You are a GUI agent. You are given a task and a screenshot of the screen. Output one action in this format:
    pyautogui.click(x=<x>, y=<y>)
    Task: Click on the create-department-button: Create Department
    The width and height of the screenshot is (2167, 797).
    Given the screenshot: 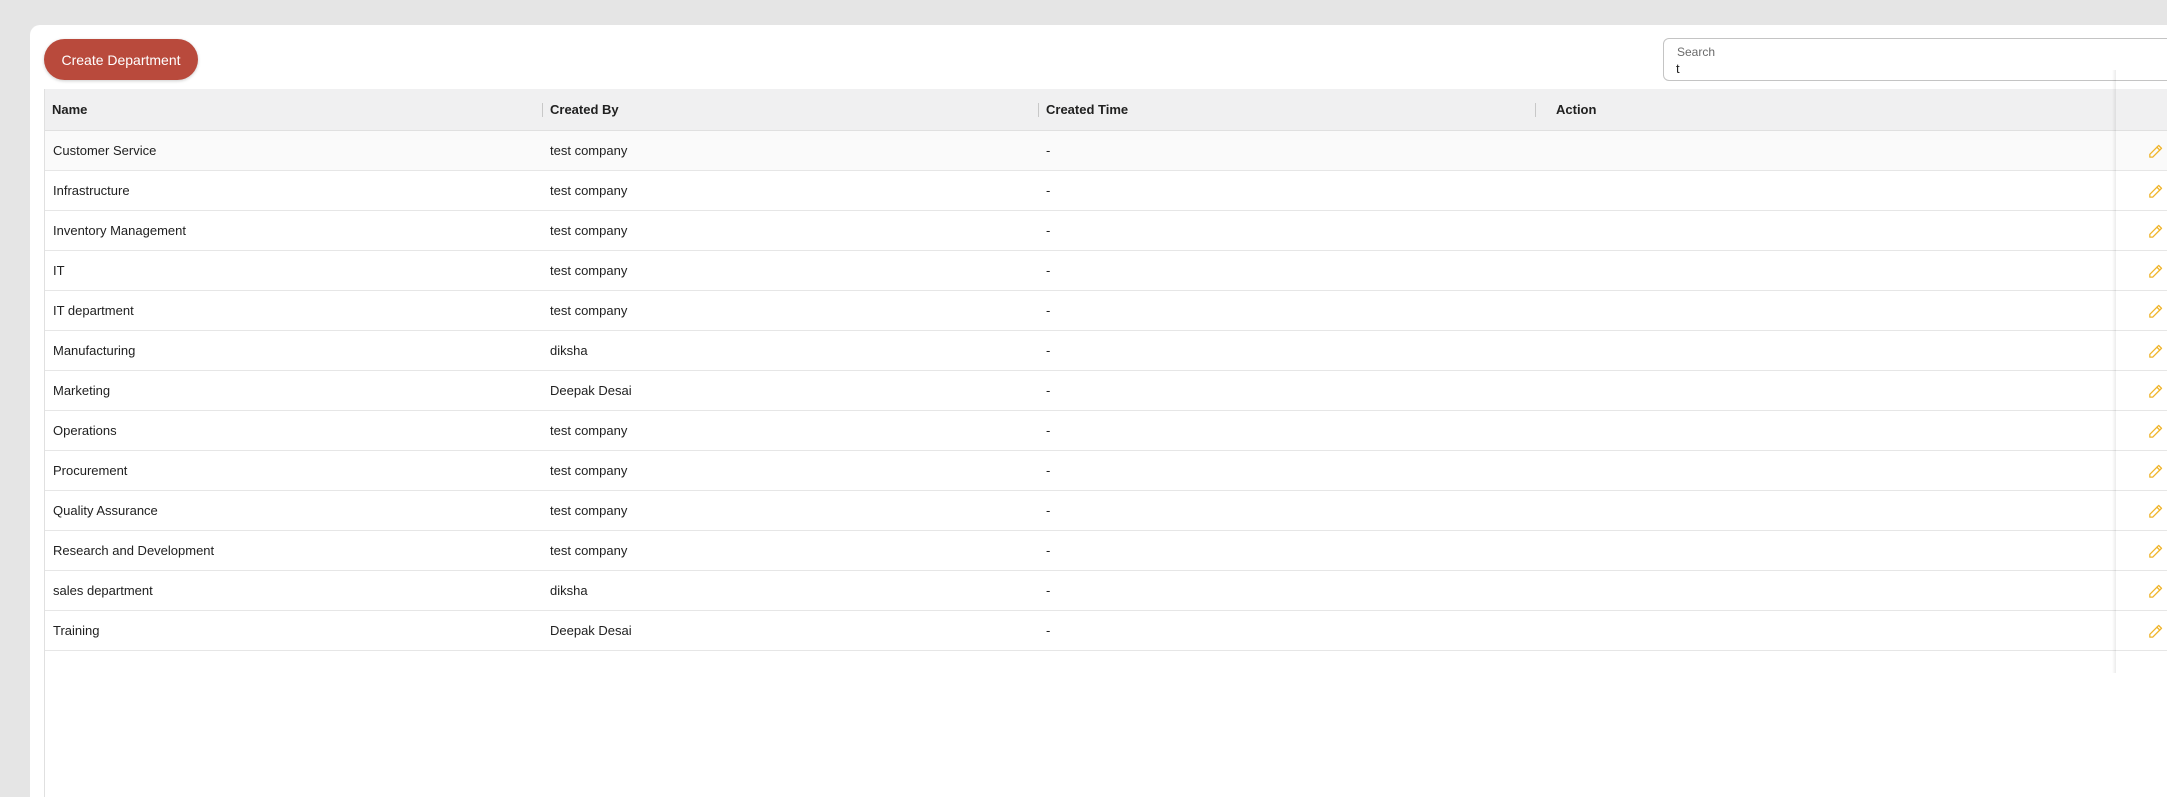 What is the action you would take?
    pyautogui.click(x=121, y=59)
    